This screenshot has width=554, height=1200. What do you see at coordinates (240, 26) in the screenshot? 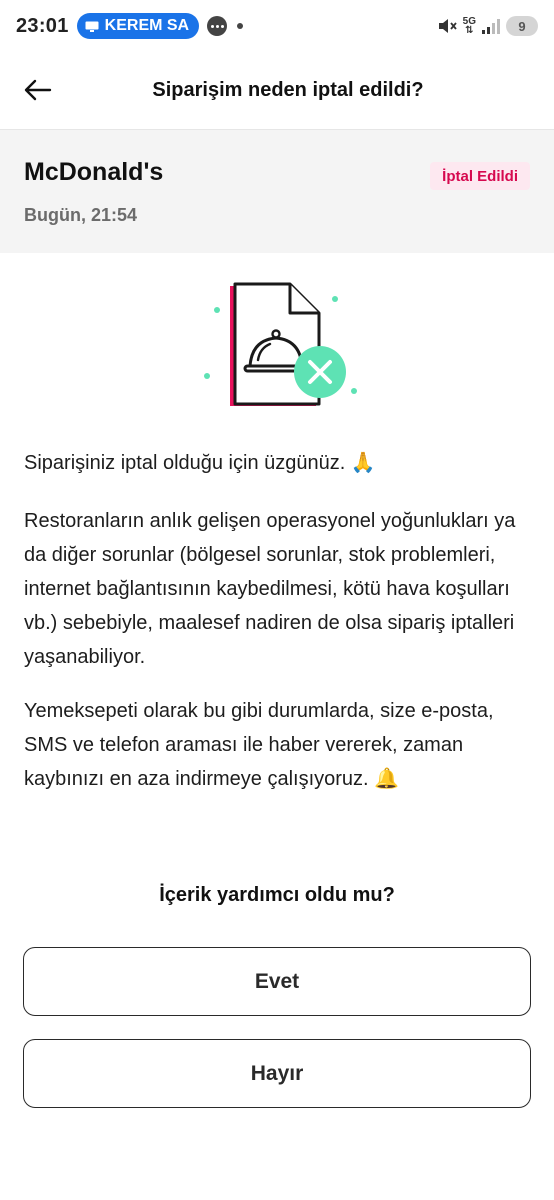
I see `notification-dot-icon` at bounding box center [240, 26].